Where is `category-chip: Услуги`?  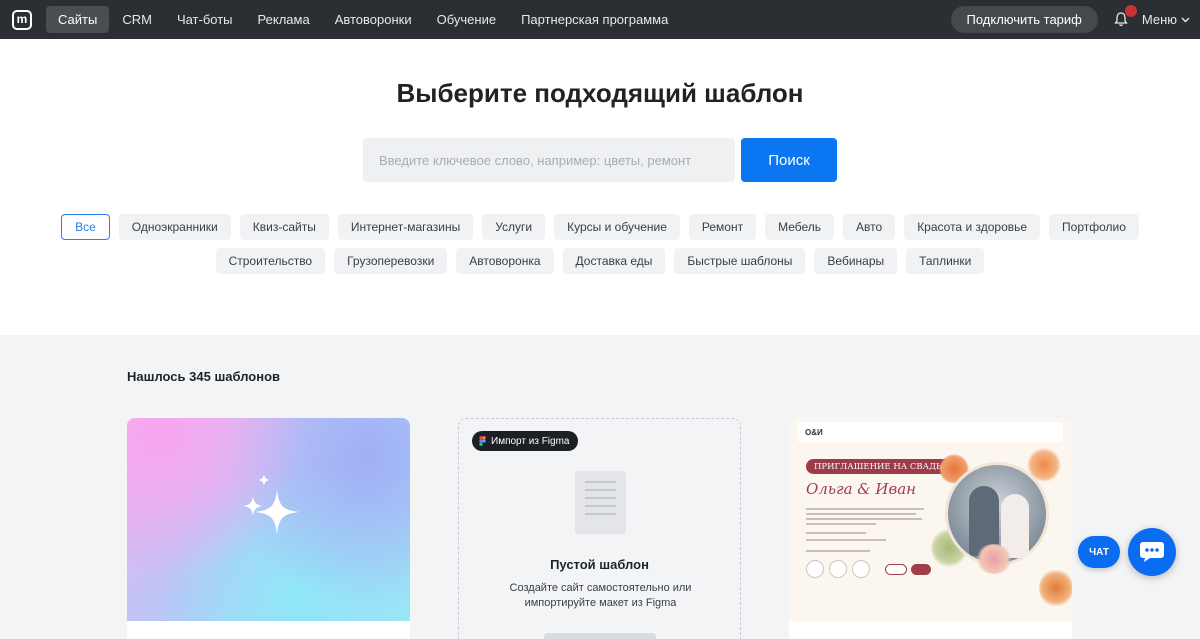
category-chip: Услуги is located at coordinates (514, 227).